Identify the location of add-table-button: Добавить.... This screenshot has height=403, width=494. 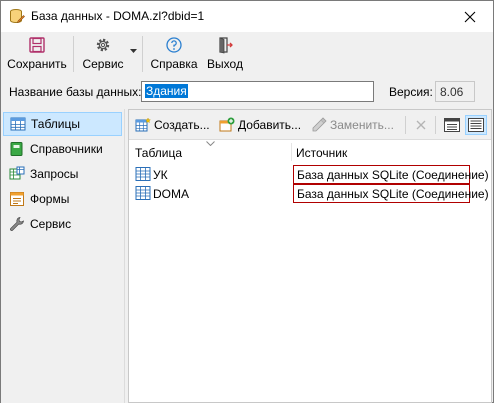
(260, 125).